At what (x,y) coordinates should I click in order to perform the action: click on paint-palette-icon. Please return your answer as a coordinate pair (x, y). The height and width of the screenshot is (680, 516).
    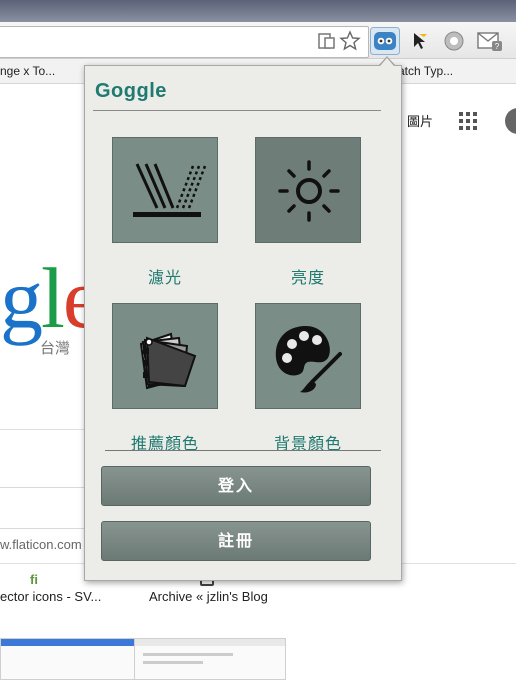
    Looking at the image, I should click on (308, 359).